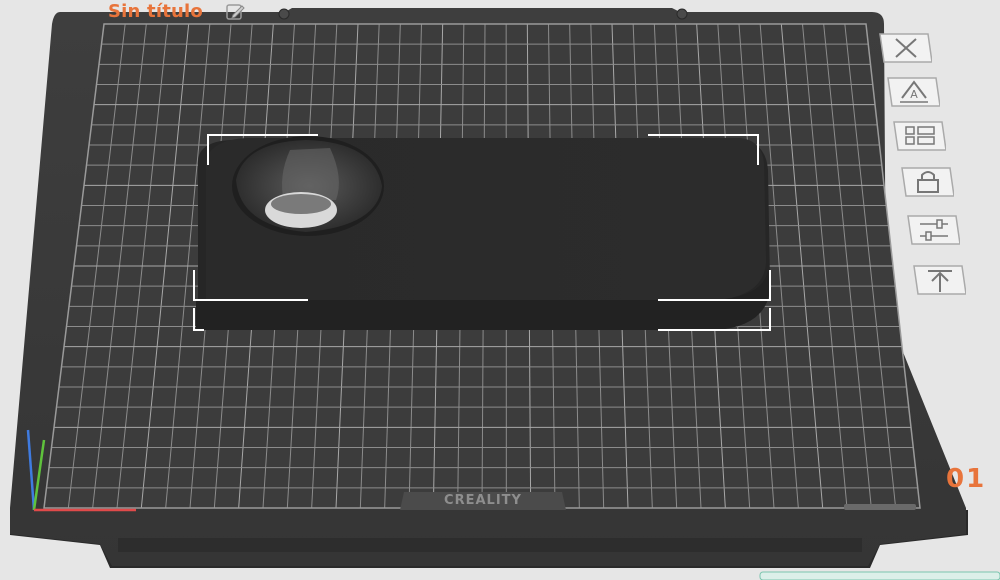 Image resolution: width=1000 pixels, height=580 pixels. Describe the element at coordinates (966, 479) in the screenshot. I see `plate-number: 01` at that location.